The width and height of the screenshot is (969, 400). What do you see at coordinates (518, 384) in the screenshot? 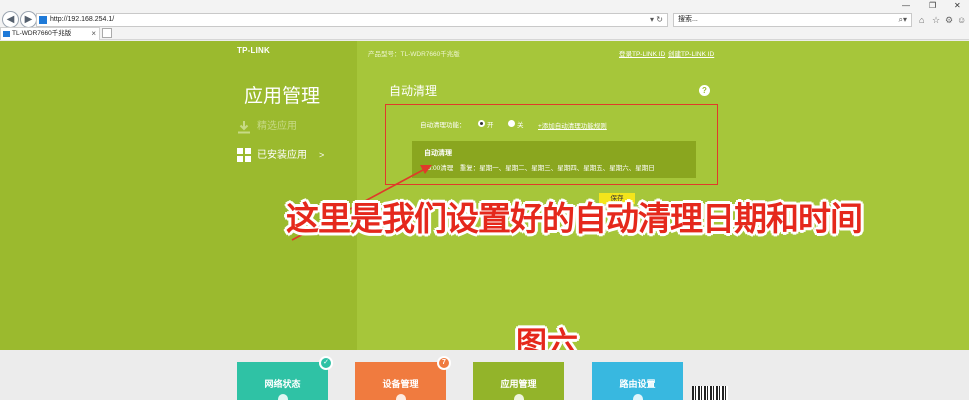
I see `tile-label: 应用管理` at bounding box center [518, 384].